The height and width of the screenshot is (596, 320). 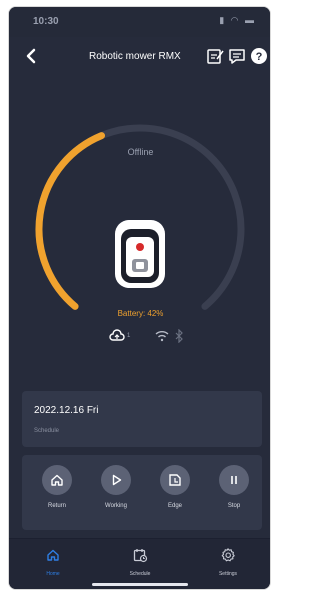 What do you see at coordinates (135, 56) in the screenshot?
I see `page-title: Robotic mower RMX` at bounding box center [135, 56].